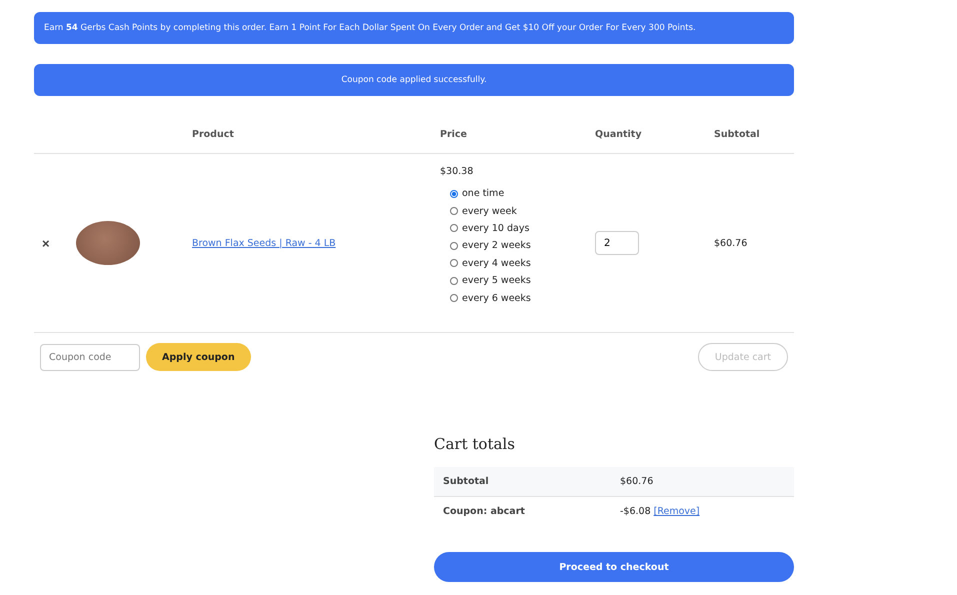 This screenshot has height=595, width=957. Describe the element at coordinates (619, 134) in the screenshot. I see `column-header: Quantity` at that location.